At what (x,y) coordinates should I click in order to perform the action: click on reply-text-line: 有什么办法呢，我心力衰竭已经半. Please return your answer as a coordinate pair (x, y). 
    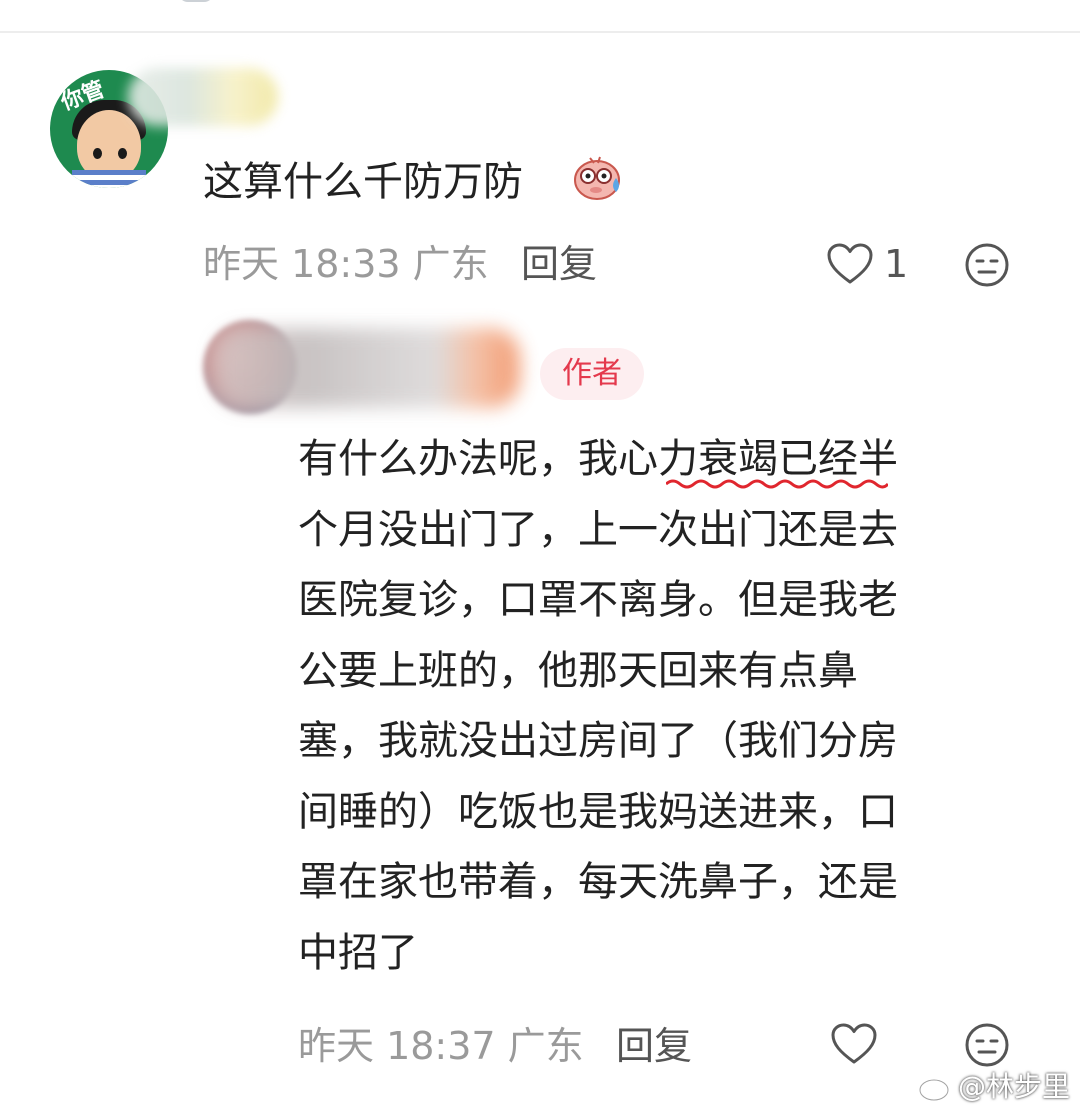
    Looking at the image, I should click on (598, 459).